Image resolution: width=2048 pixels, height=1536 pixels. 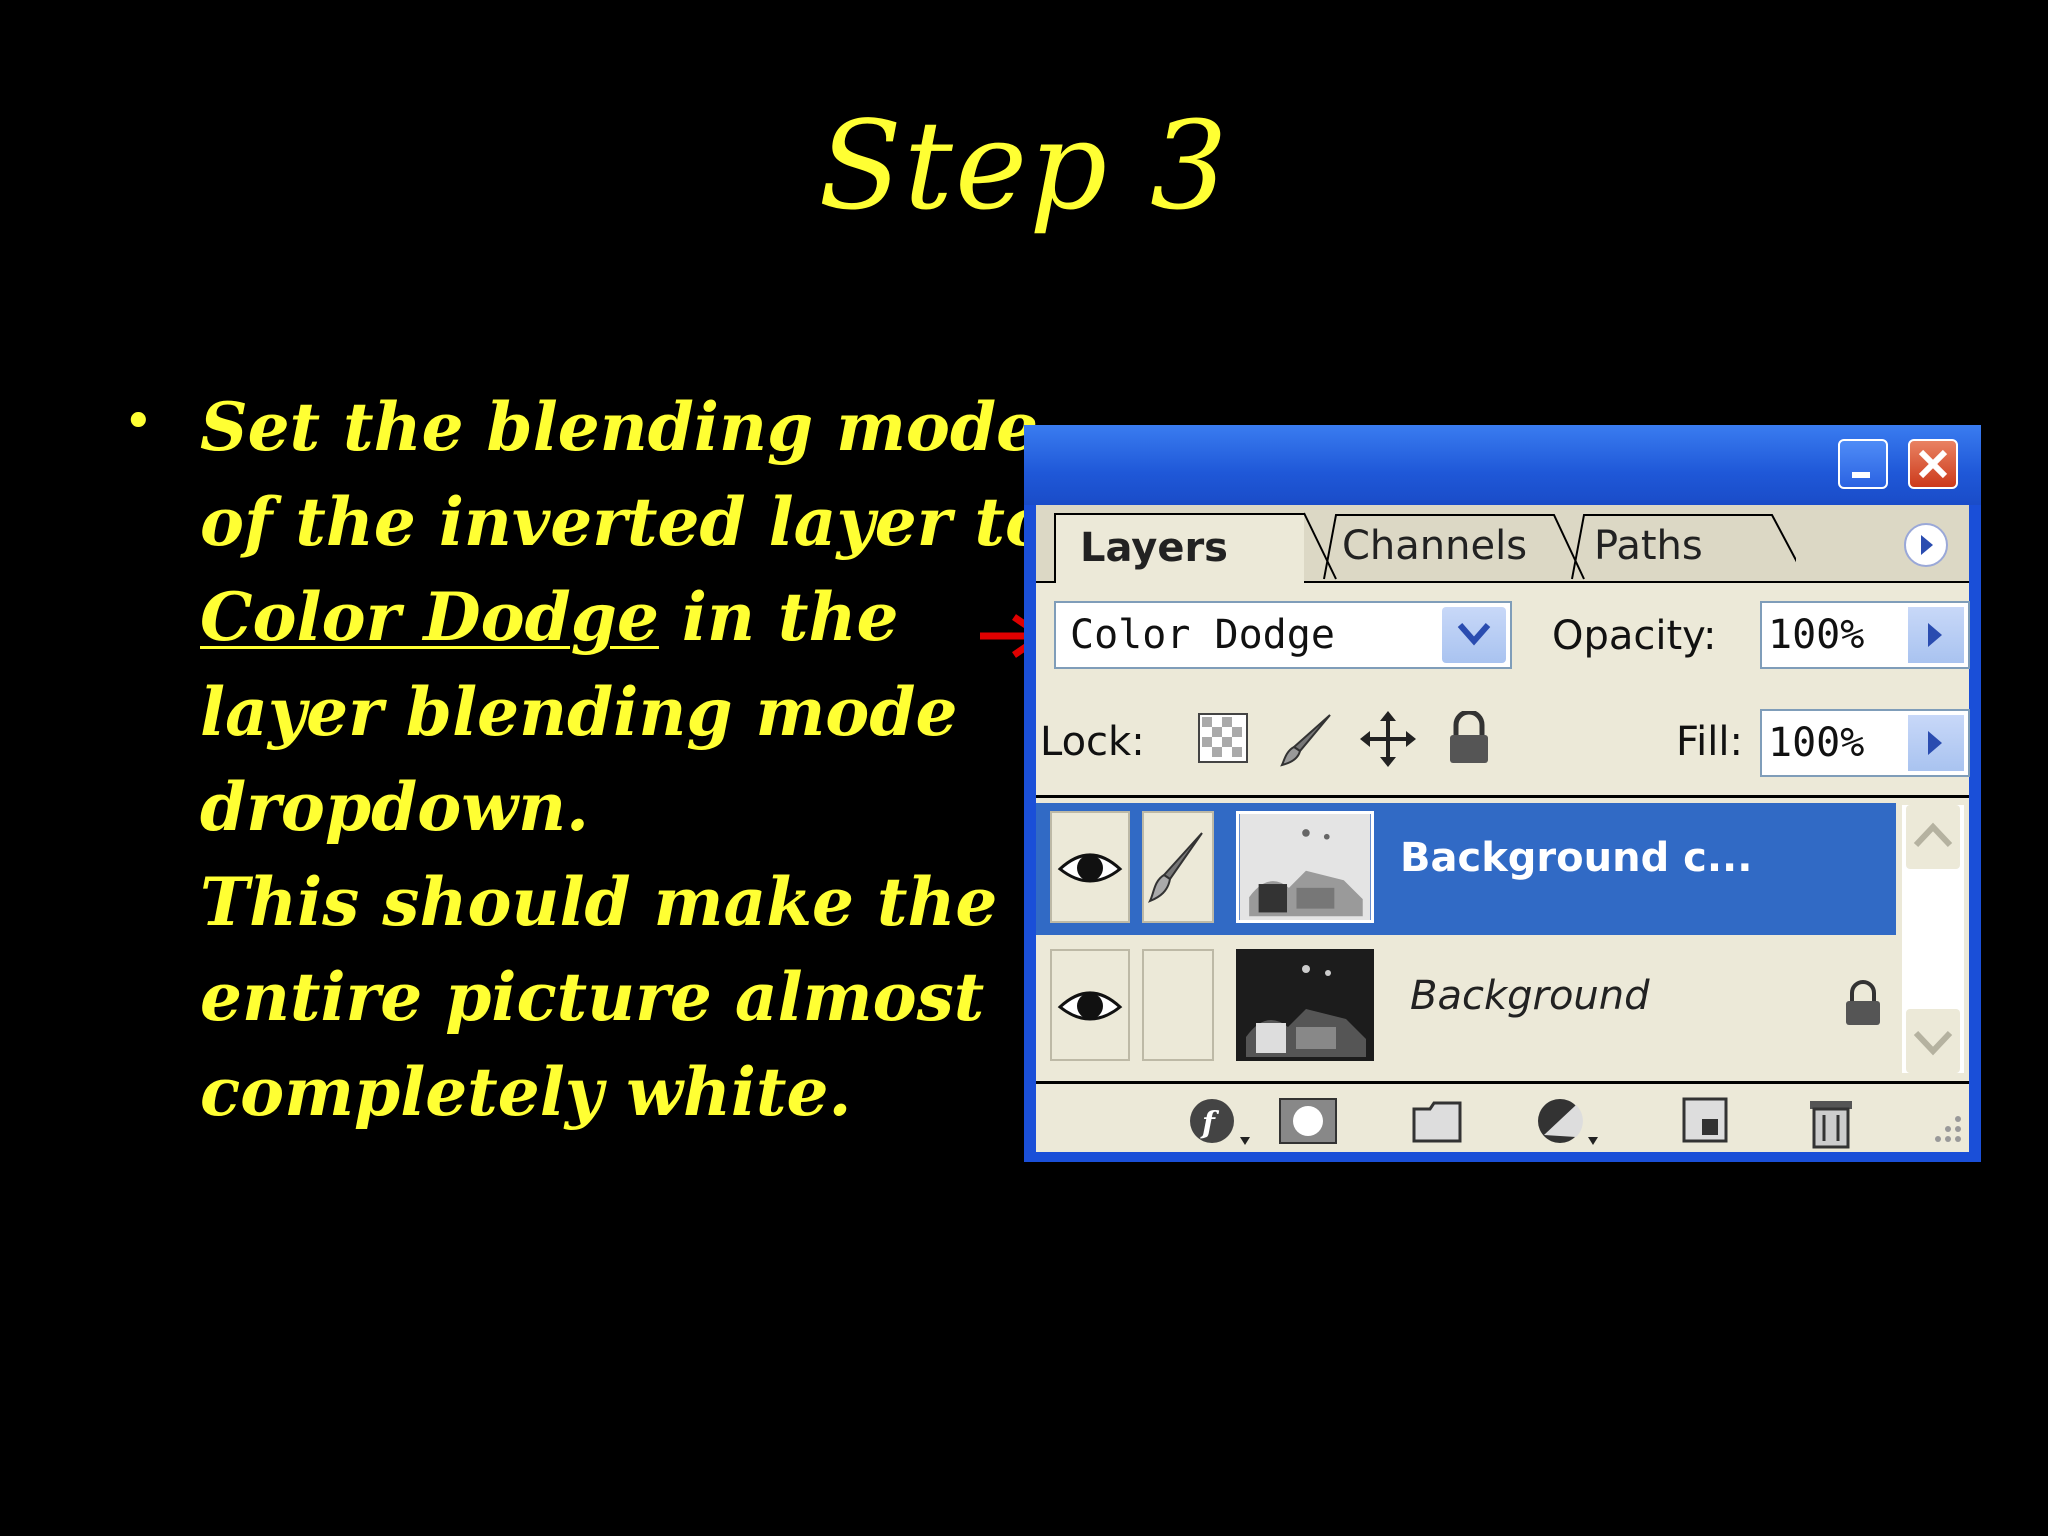 I want to click on palette-bottom-bar: f, so click(x=1502, y=1118).